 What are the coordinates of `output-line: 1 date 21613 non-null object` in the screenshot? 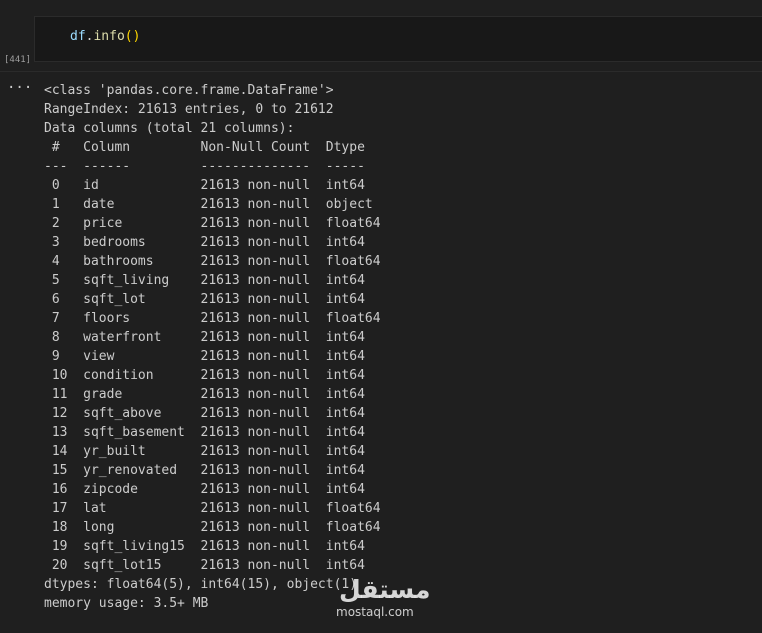 It's located at (212, 204).